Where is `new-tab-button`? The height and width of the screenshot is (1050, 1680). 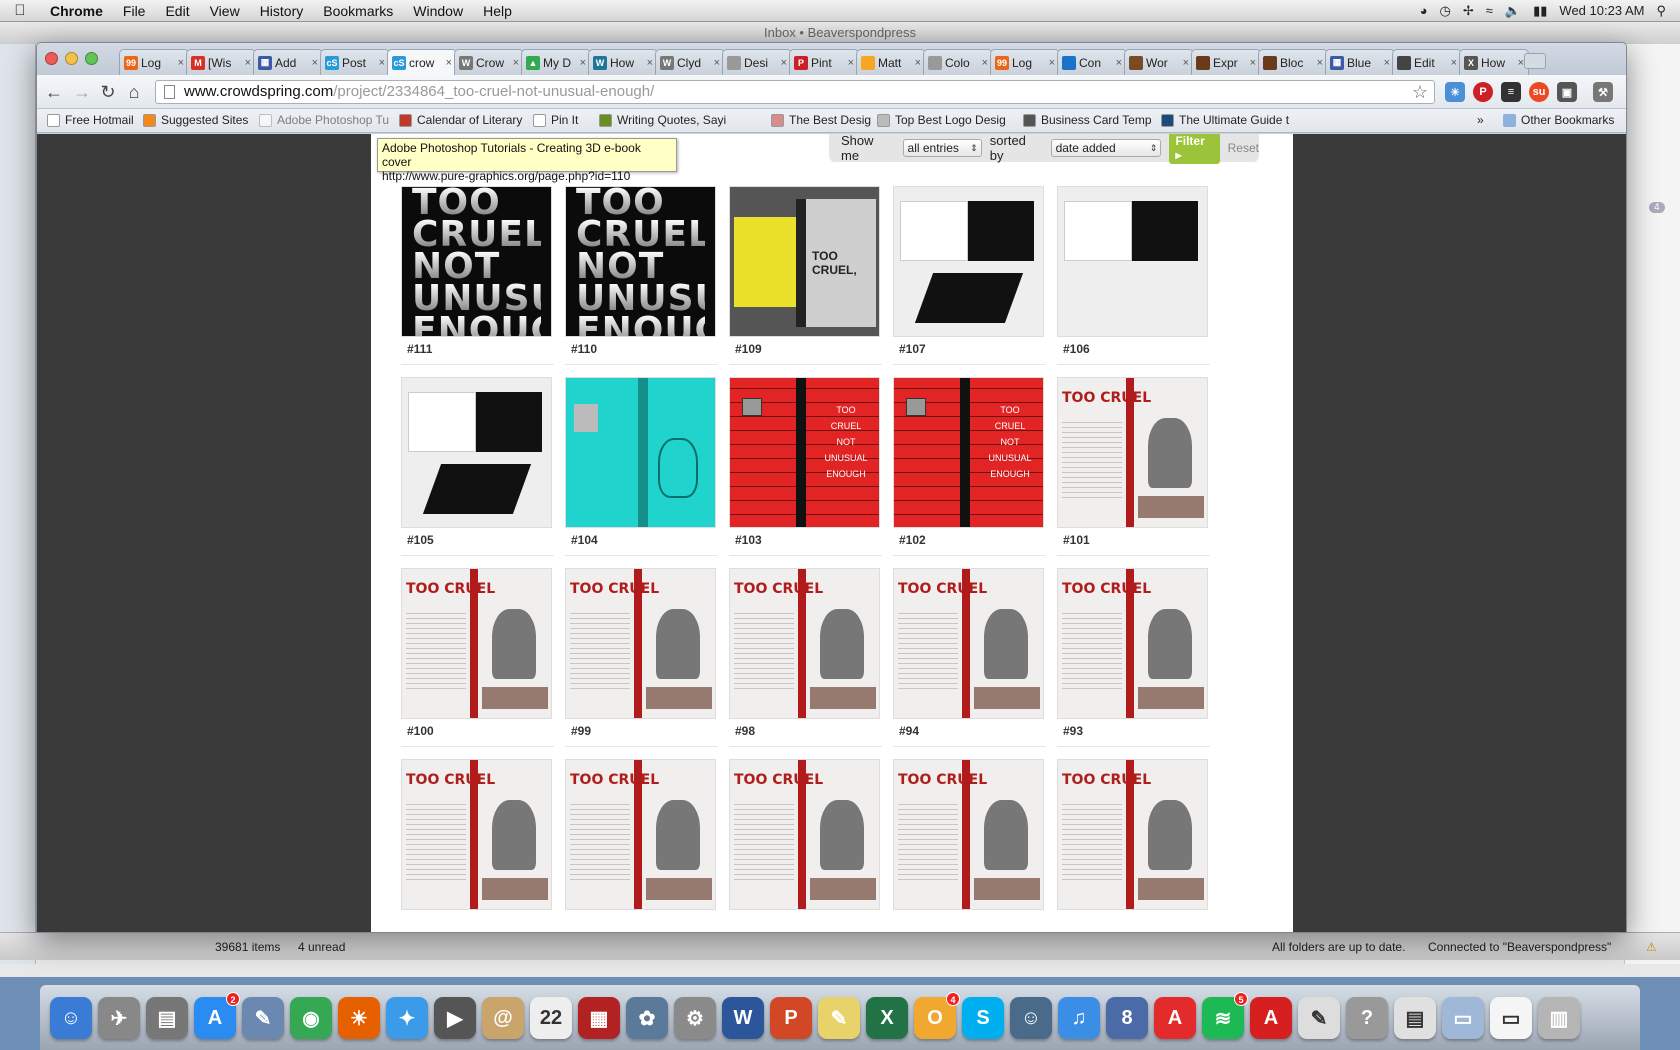
new-tab-button is located at coordinates (1535, 61).